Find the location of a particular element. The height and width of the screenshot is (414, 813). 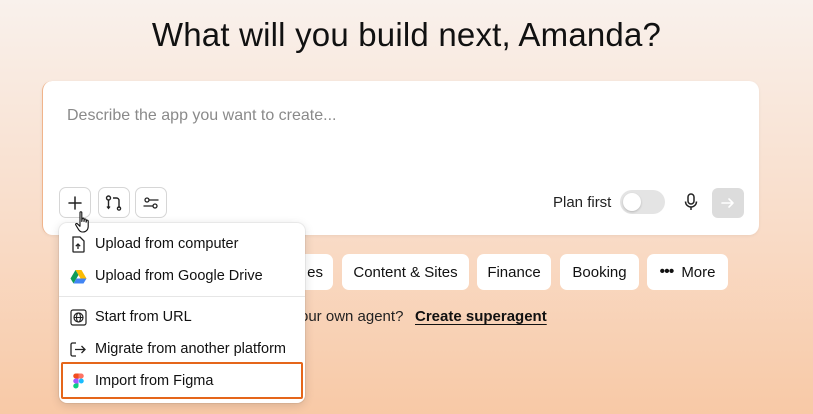

send-button is located at coordinates (728, 203).